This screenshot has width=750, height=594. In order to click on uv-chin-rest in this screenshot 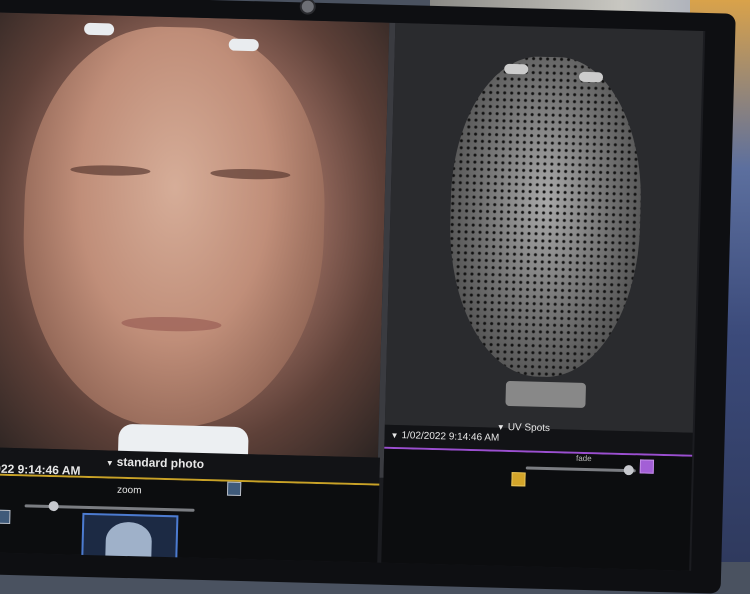, I will do `click(546, 394)`.